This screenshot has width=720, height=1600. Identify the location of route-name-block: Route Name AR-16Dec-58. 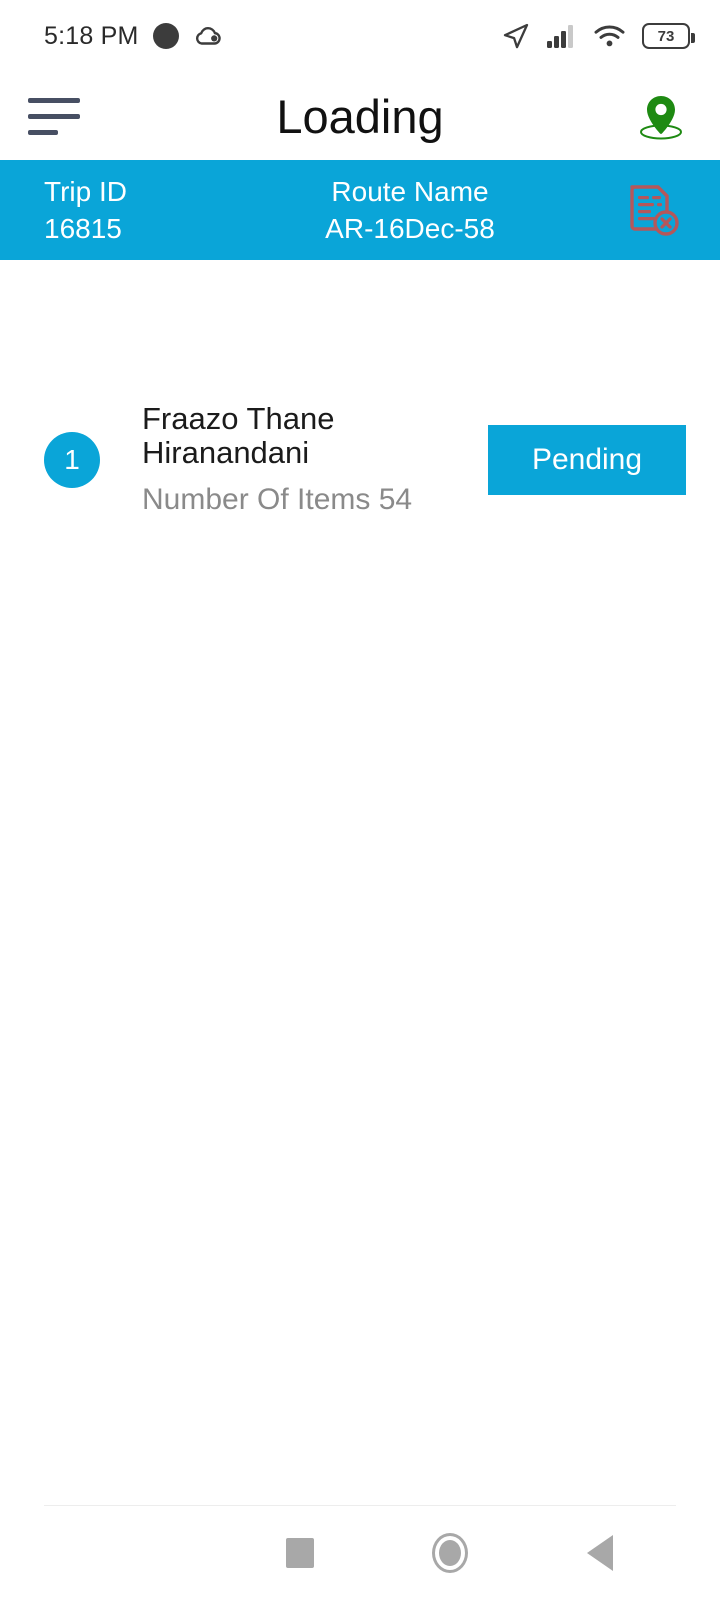
(410, 210).